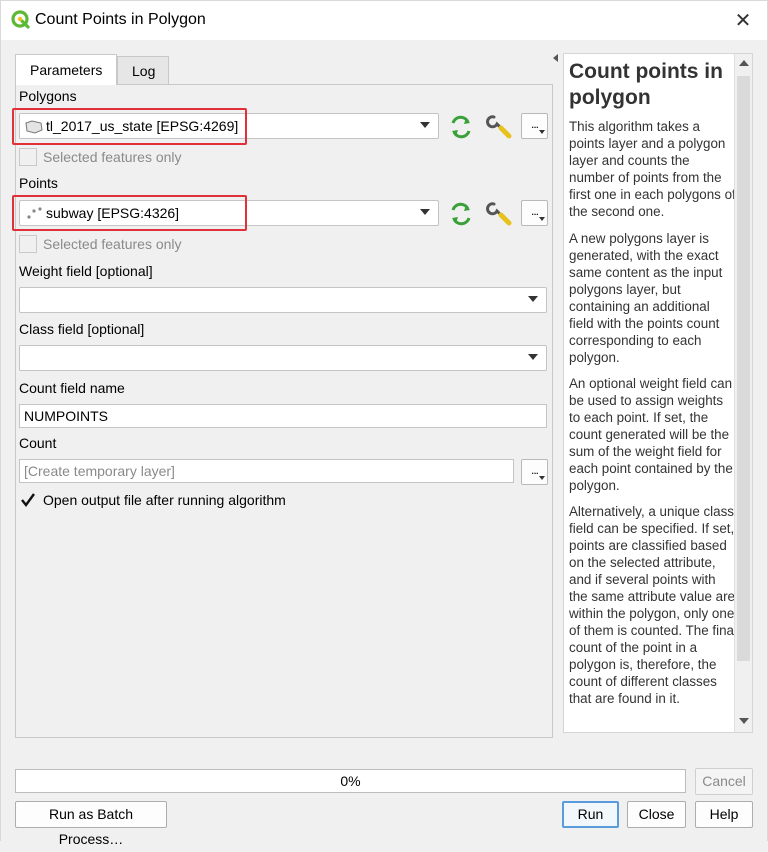 This screenshot has width=768, height=852. Describe the element at coordinates (743, 21) in the screenshot. I see `close-window-button: ✕` at that location.